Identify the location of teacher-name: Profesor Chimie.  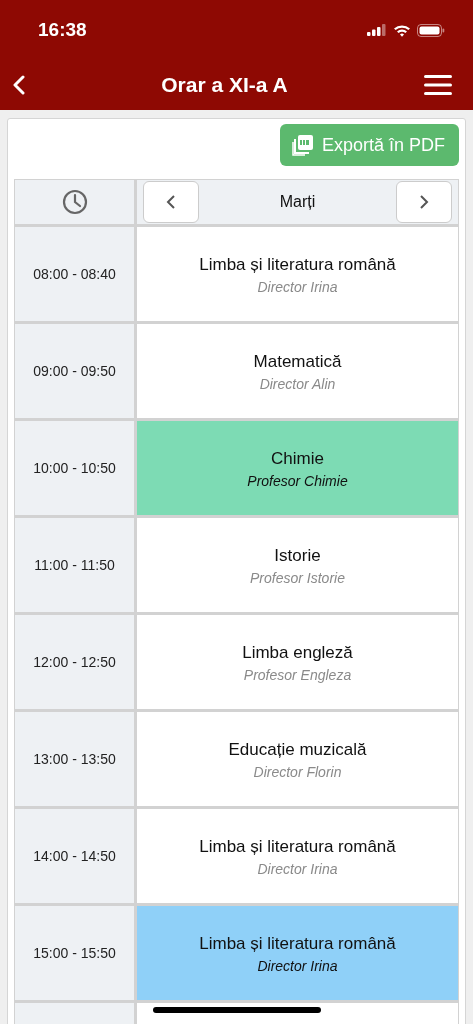
(297, 481).